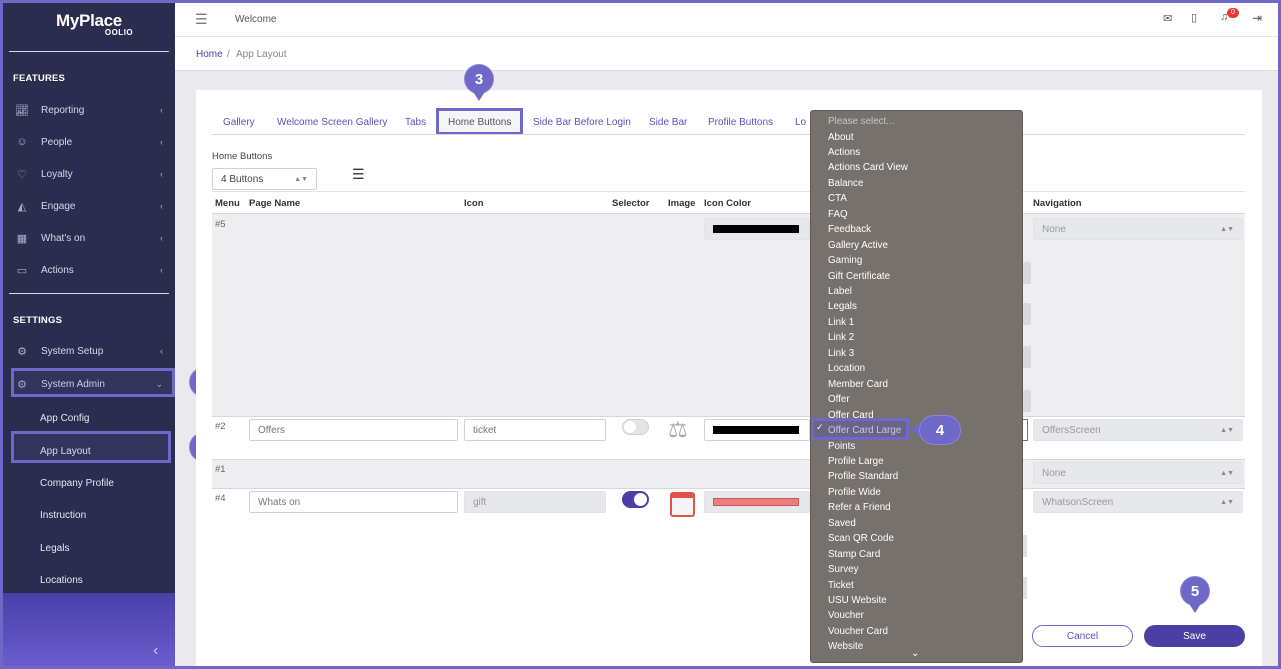 The image size is (1281, 669). Describe the element at coordinates (332, 122) in the screenshot. I see `tab-welcome-screen-gallery: Welcome Screen Gallery` at that location.